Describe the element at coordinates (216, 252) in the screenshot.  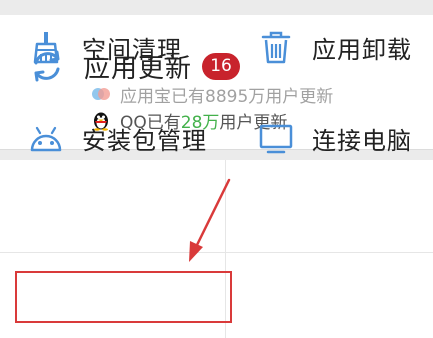
I see `grid-horizontal-divider` at that location.